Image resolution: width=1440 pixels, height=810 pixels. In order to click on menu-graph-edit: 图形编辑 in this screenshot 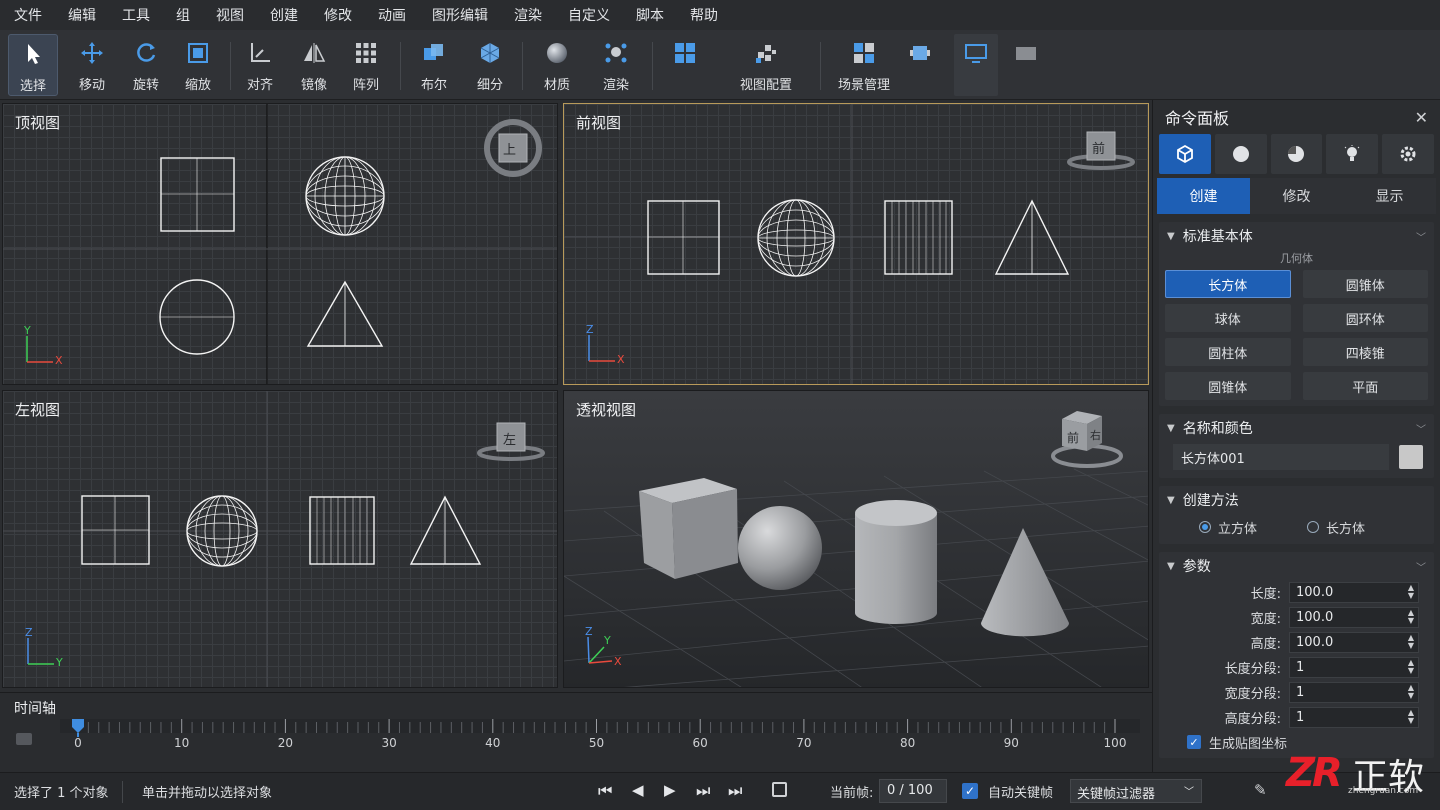, I will do `click(460, 15)`.